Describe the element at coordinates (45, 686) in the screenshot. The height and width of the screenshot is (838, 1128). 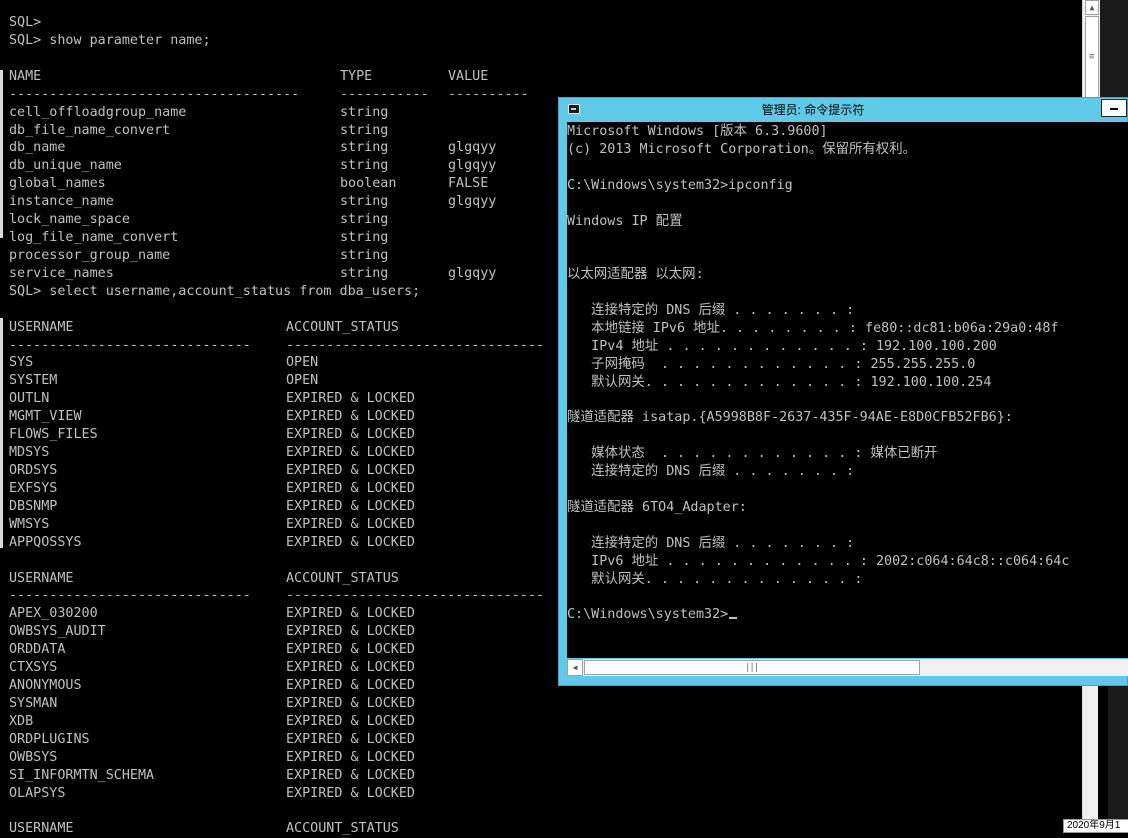
I see `cell: ANONYMOUS` at that location.